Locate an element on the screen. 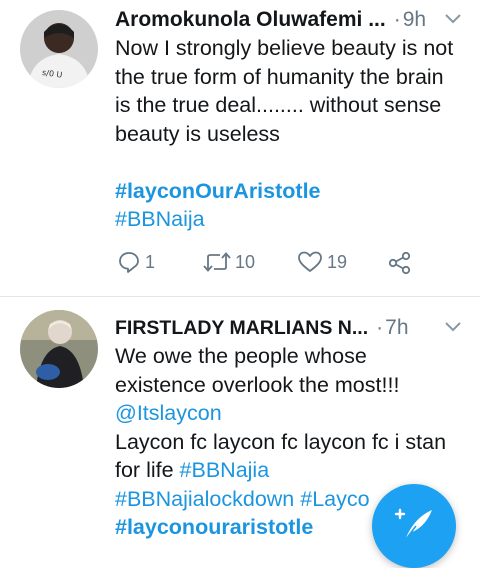 Image resolution: width=480 pixels, height=568 pixels. text-line: beauty is useless is located at coordinates (197, 133).